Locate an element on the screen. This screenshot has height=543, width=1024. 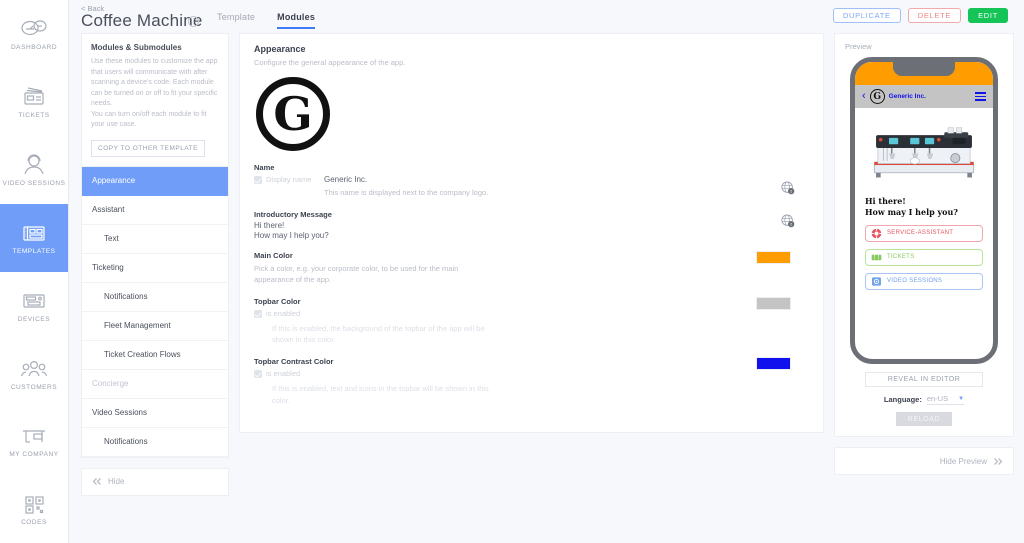
codes-icon is located at coordinates (34, 504).